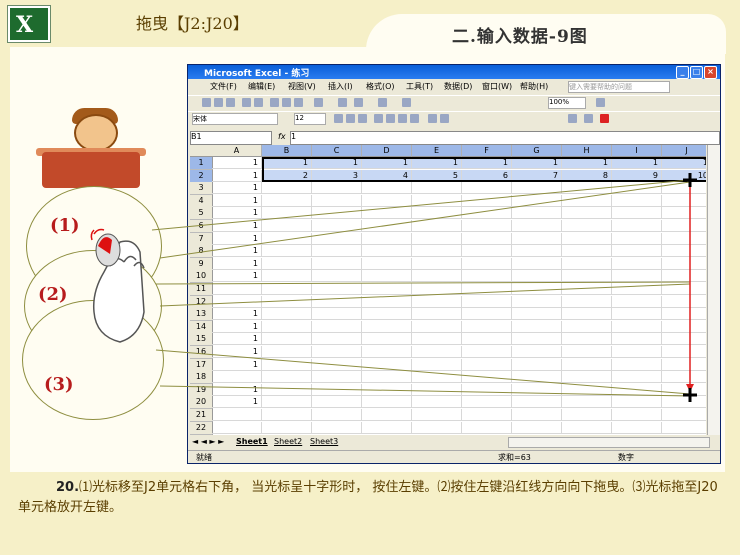 This screenshot has width=740, height=555. Describe the element at coordinates (237, 339) in the screenshot. I see `cell-A15: 1` at that location.